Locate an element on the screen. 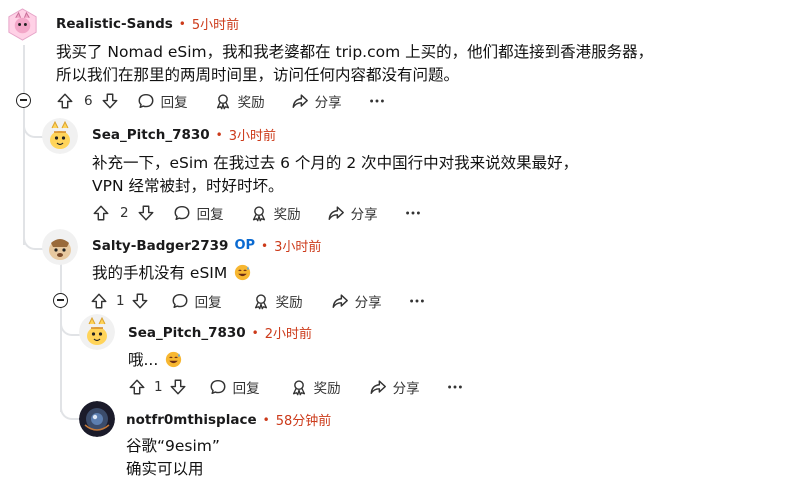  thread-line-level0 is located at coordinates (24, 145).